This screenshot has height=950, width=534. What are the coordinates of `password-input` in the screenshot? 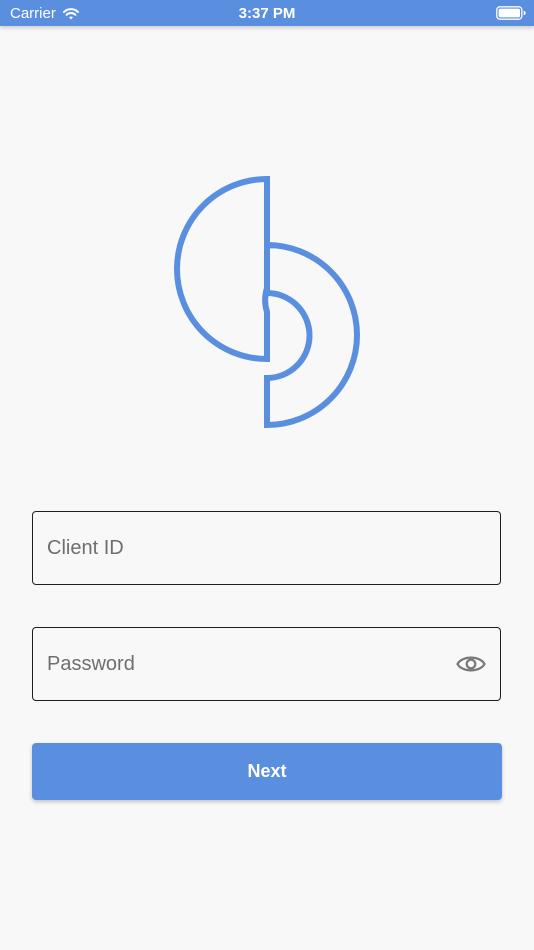 It's located at (237, 664).